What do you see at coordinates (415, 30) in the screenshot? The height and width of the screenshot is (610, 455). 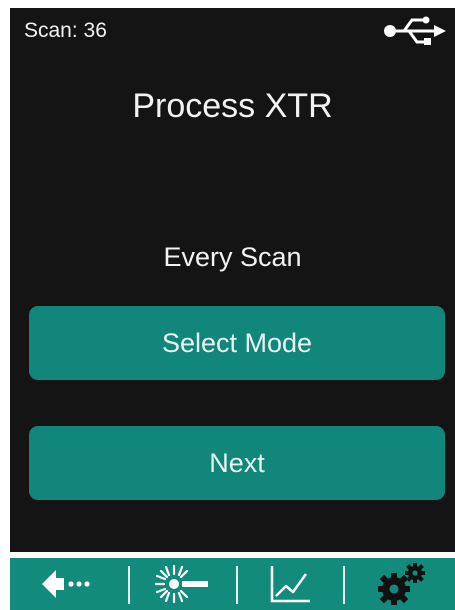 I see `usb-icon` at bounding box center [415, 30].